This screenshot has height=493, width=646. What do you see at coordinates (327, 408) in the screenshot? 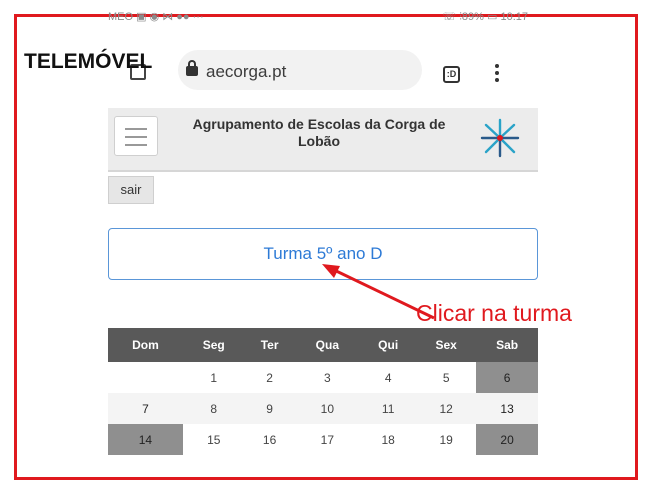
I see `calendar-day: 10` at bounding box center [327, 408].